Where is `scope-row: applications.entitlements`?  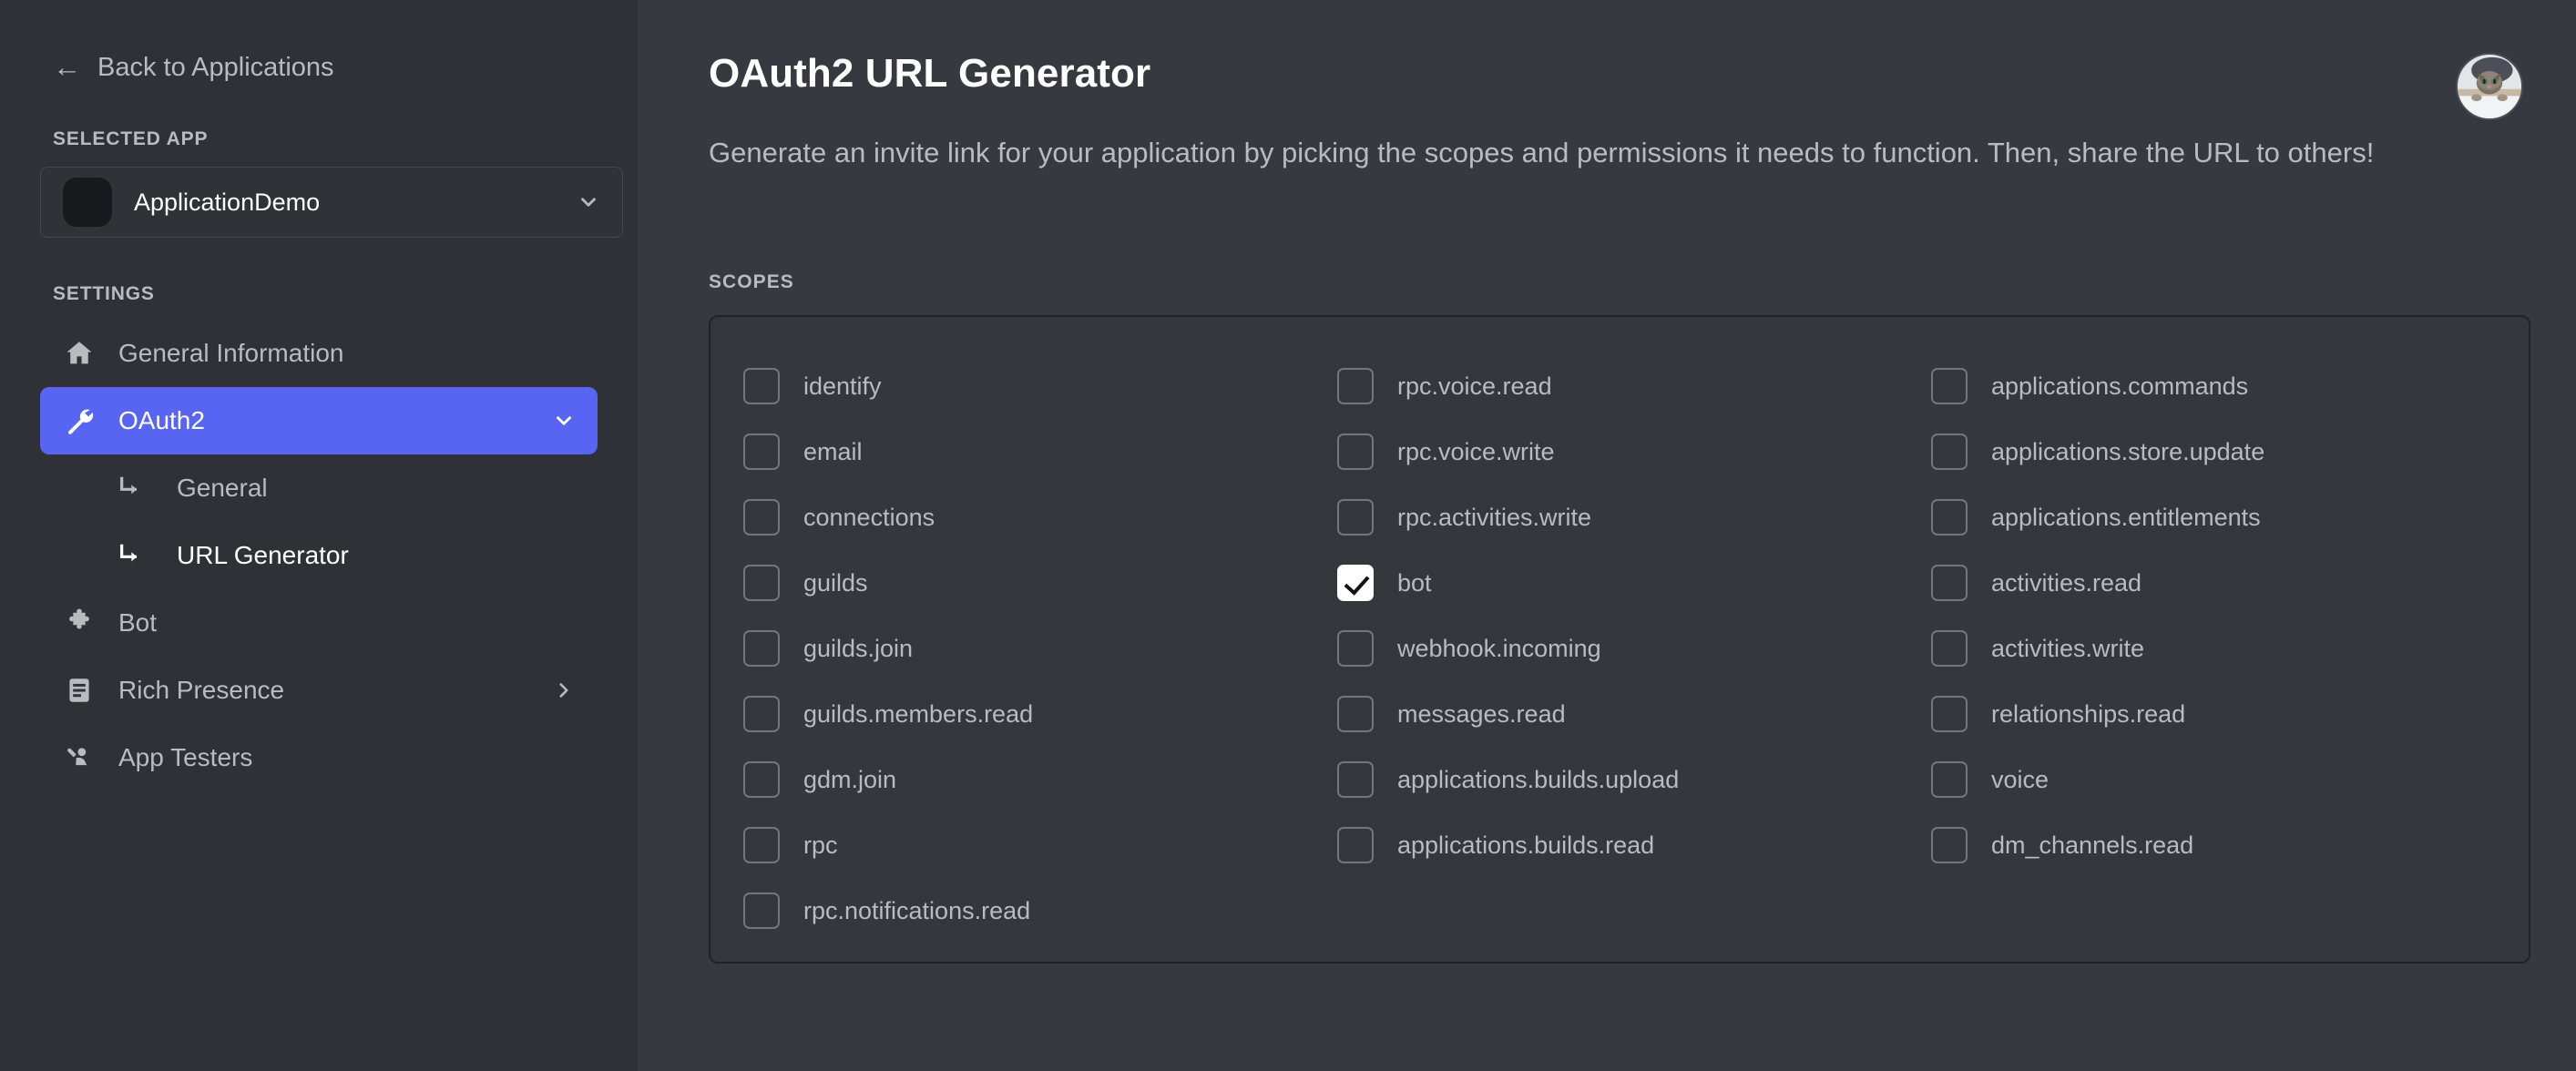
scope-row: applications.entitlements is located at coordinates (2213, 517).